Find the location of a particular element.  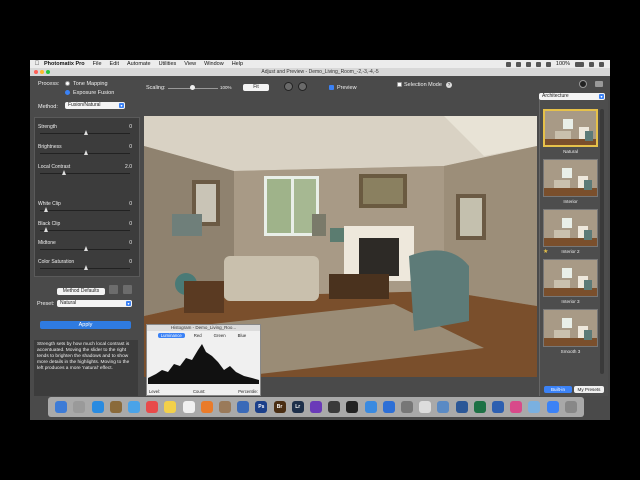

search-icon is located at coordinates (591, 64).